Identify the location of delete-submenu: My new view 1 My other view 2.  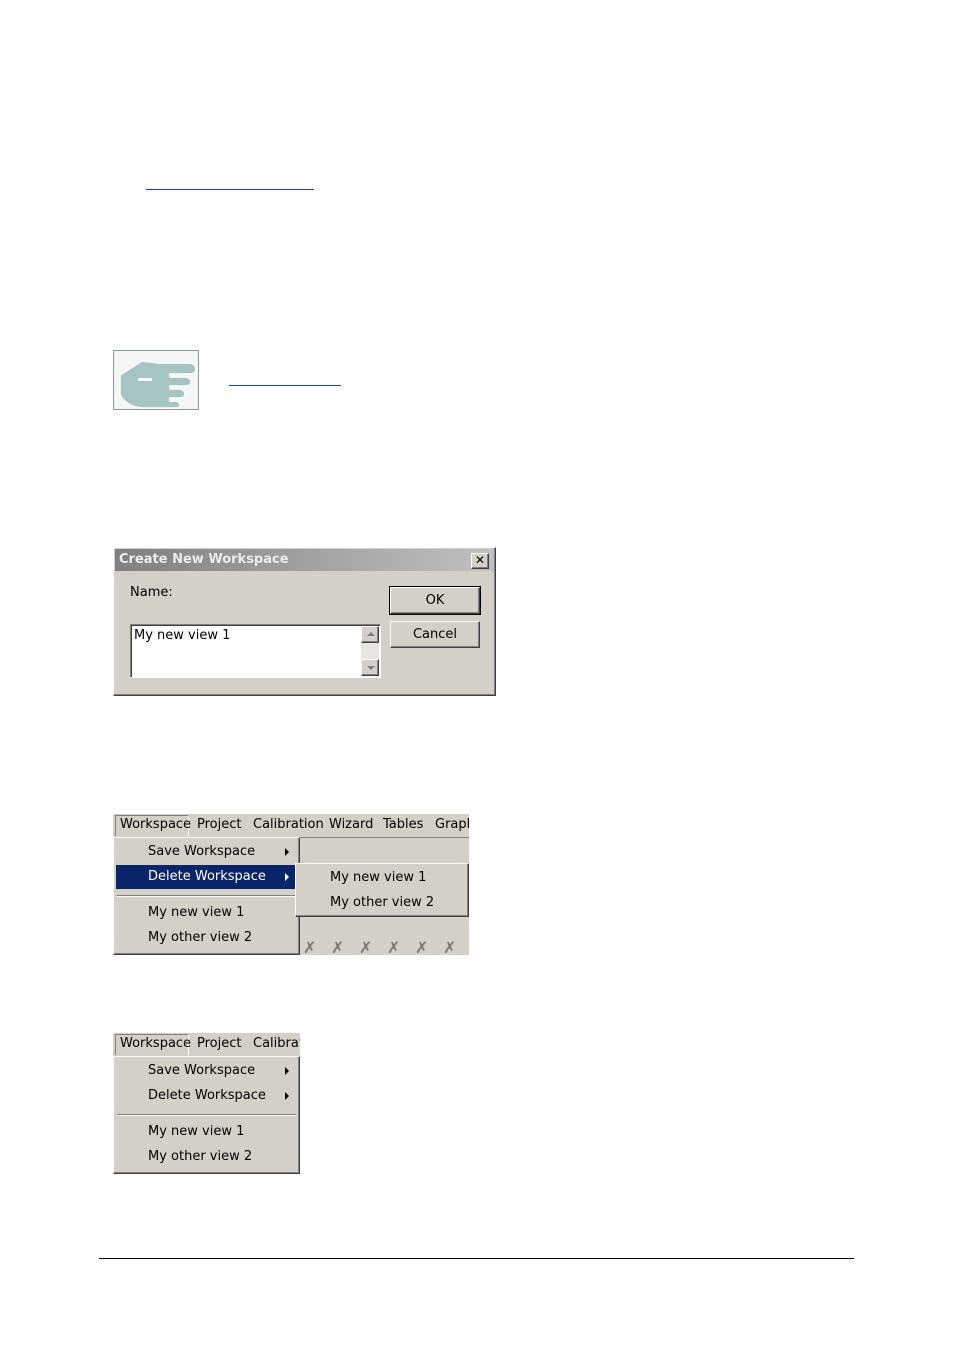
(382, 890).